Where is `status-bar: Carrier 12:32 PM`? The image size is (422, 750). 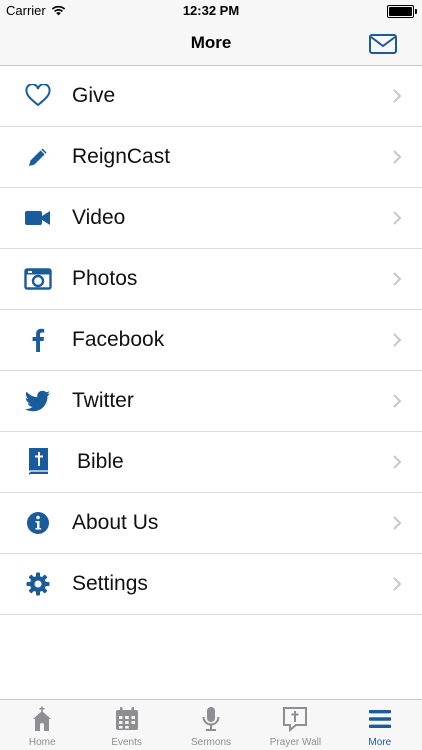 status-bar: Carrier 12:32 PM is located at coordinates (211, 11).